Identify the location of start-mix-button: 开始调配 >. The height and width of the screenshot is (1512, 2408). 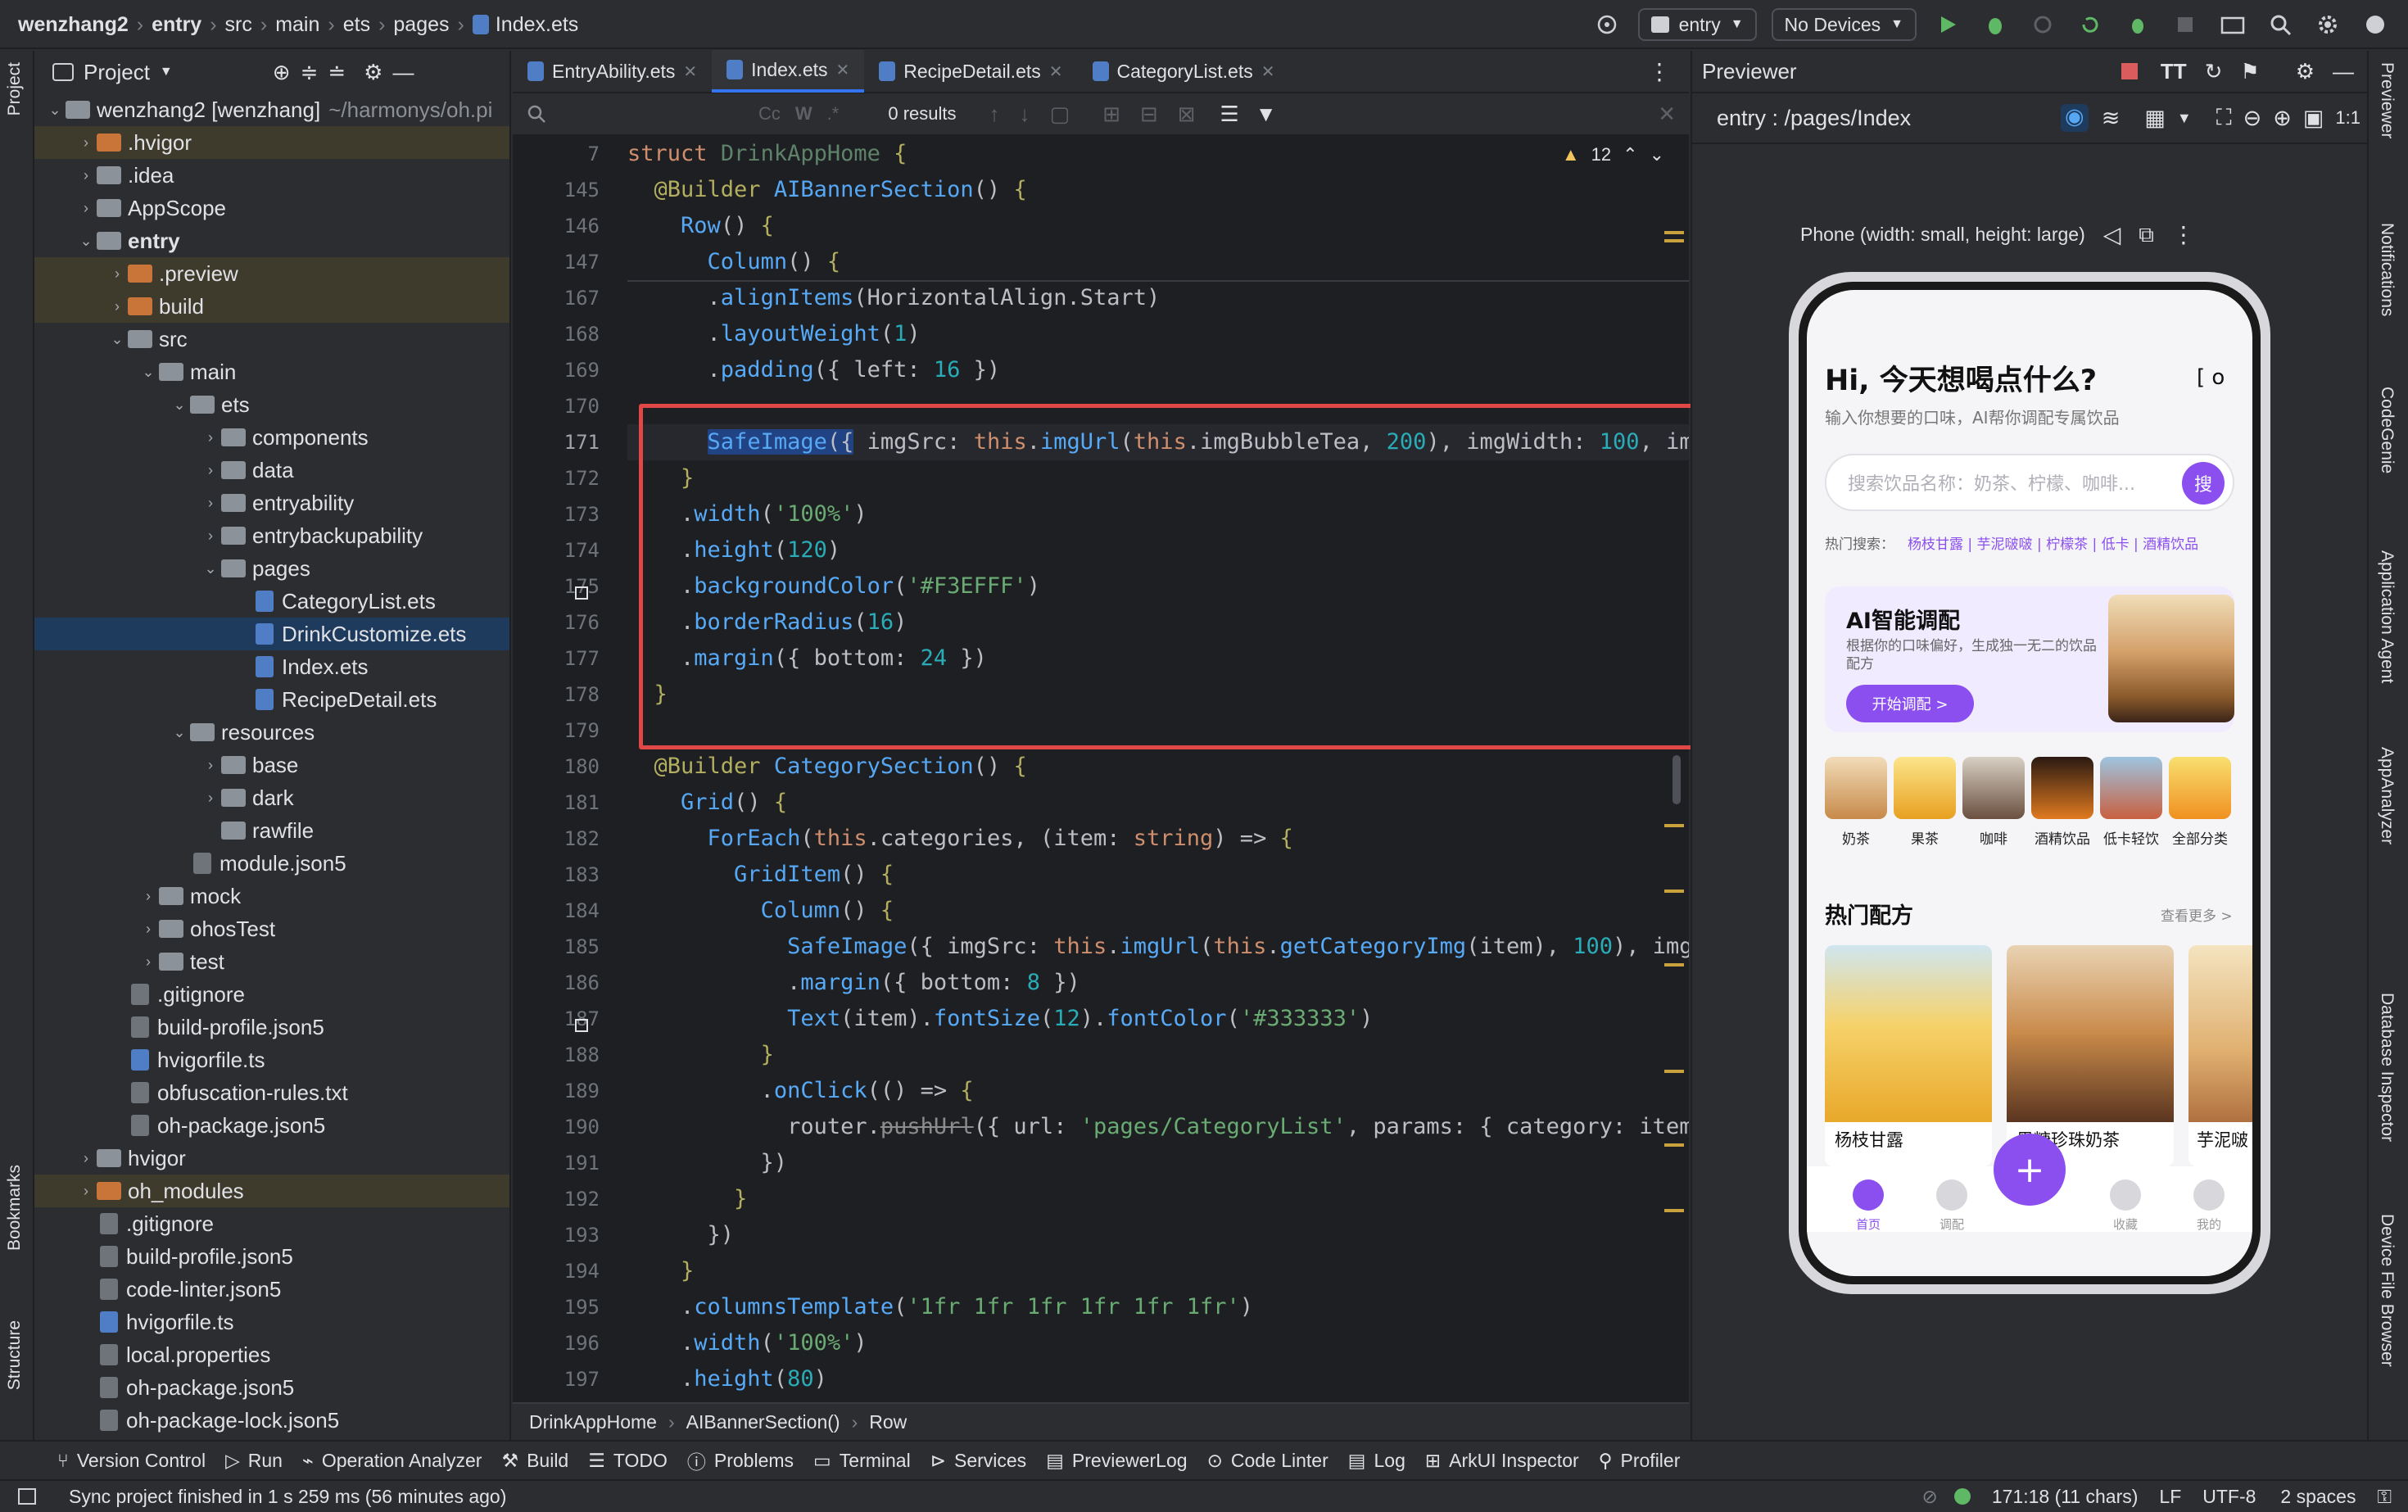
(1910, 704).